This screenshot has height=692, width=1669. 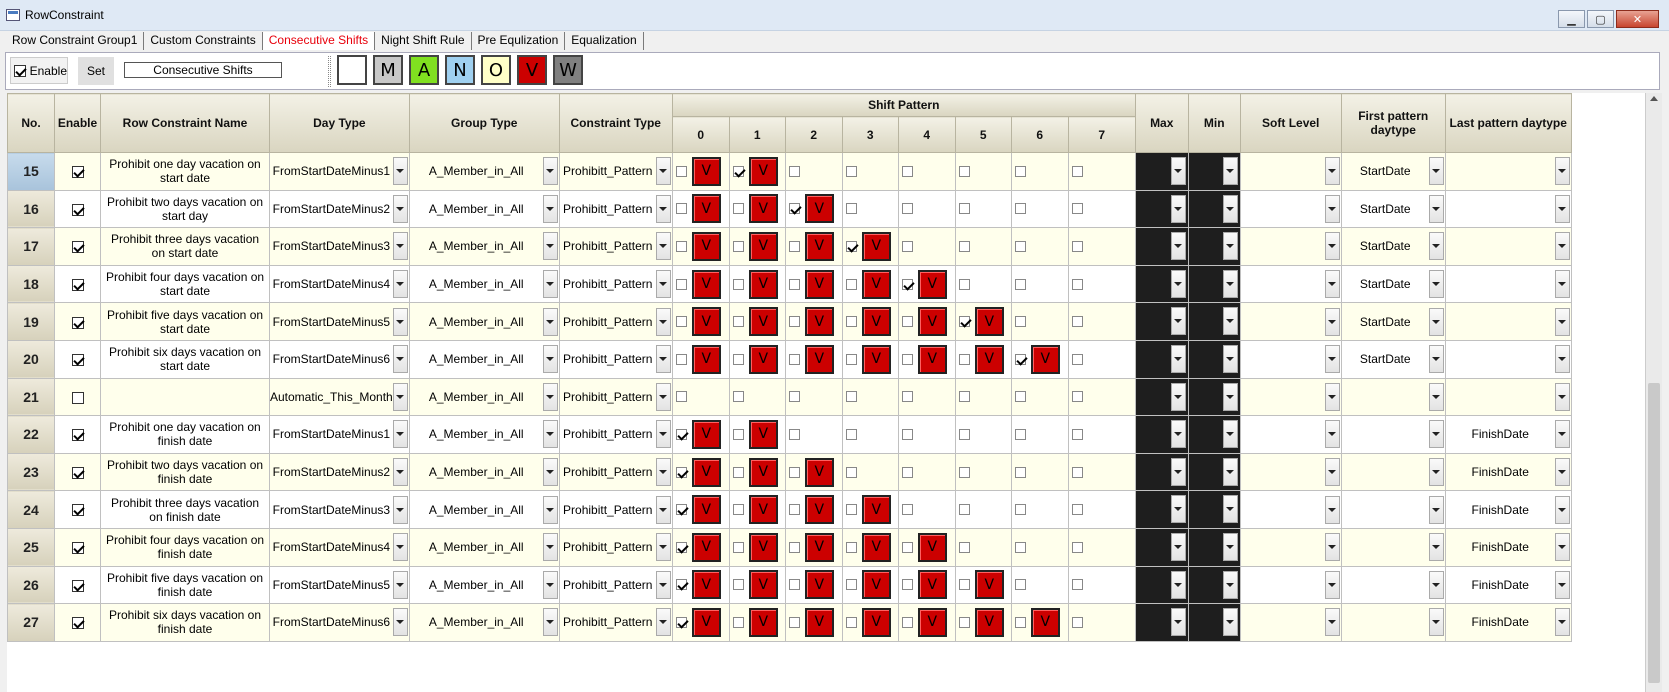 I want to click on last-pattern-combo, so click(x=1508, y=171).